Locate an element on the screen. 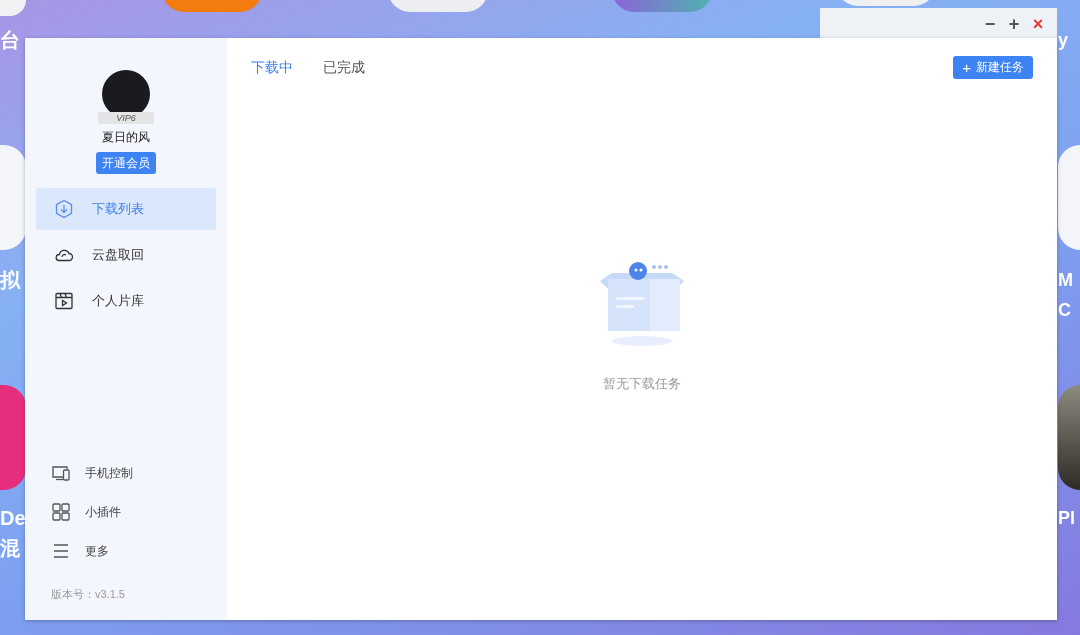  vip-badge: VIP6 is located at coordinates (126, 118).